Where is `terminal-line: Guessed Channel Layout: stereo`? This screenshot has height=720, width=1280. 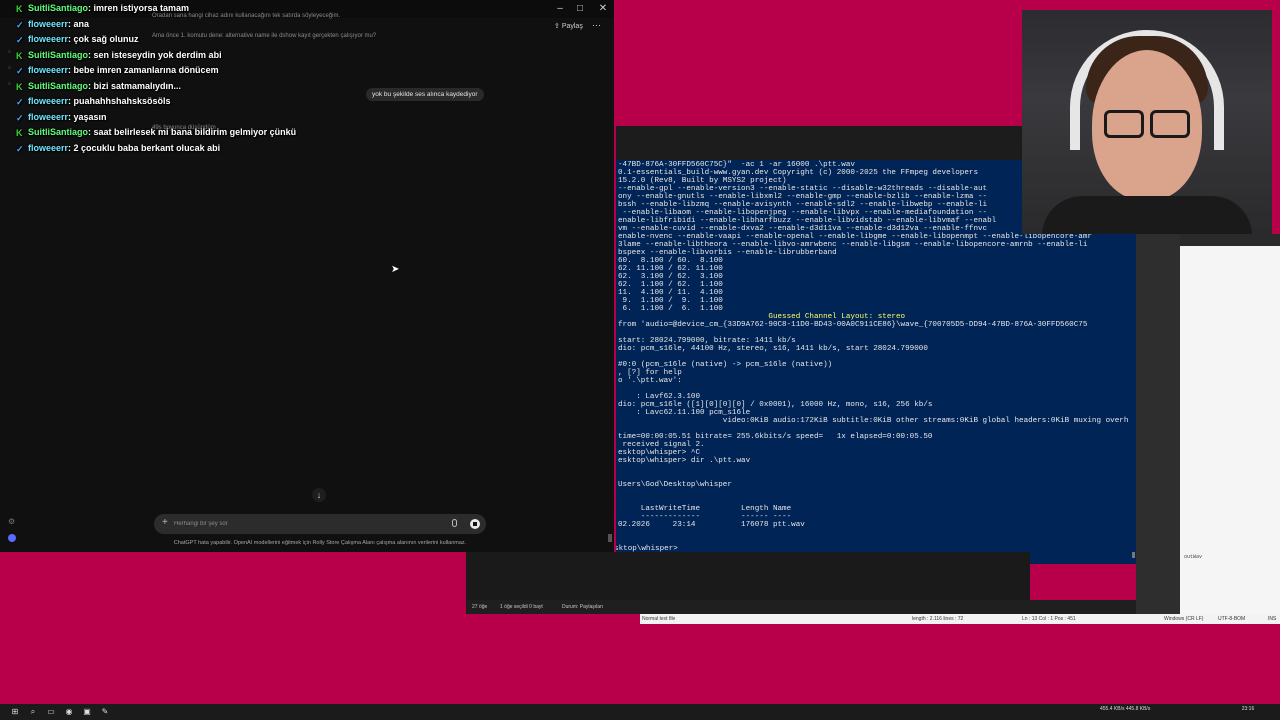 terminal-line: Guessed Channel Layout: stereo is located at coordinates (762, 317).